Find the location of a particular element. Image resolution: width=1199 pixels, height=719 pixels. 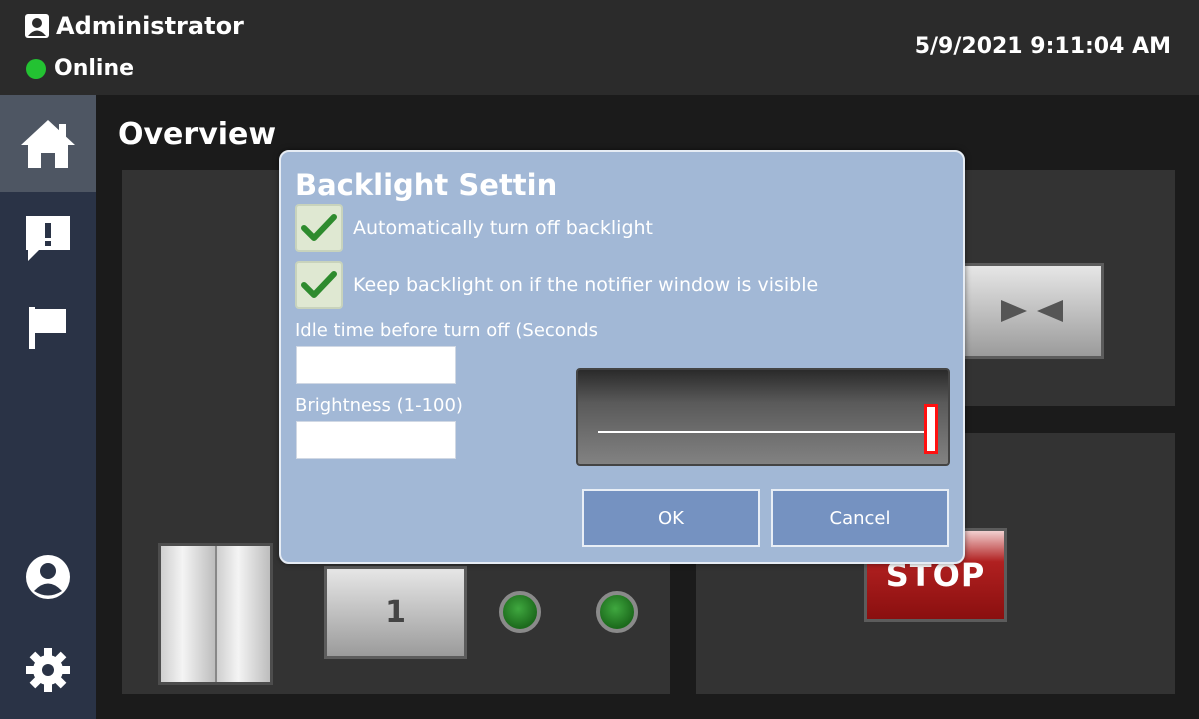

home-icon is located at coordinates (48, 143).